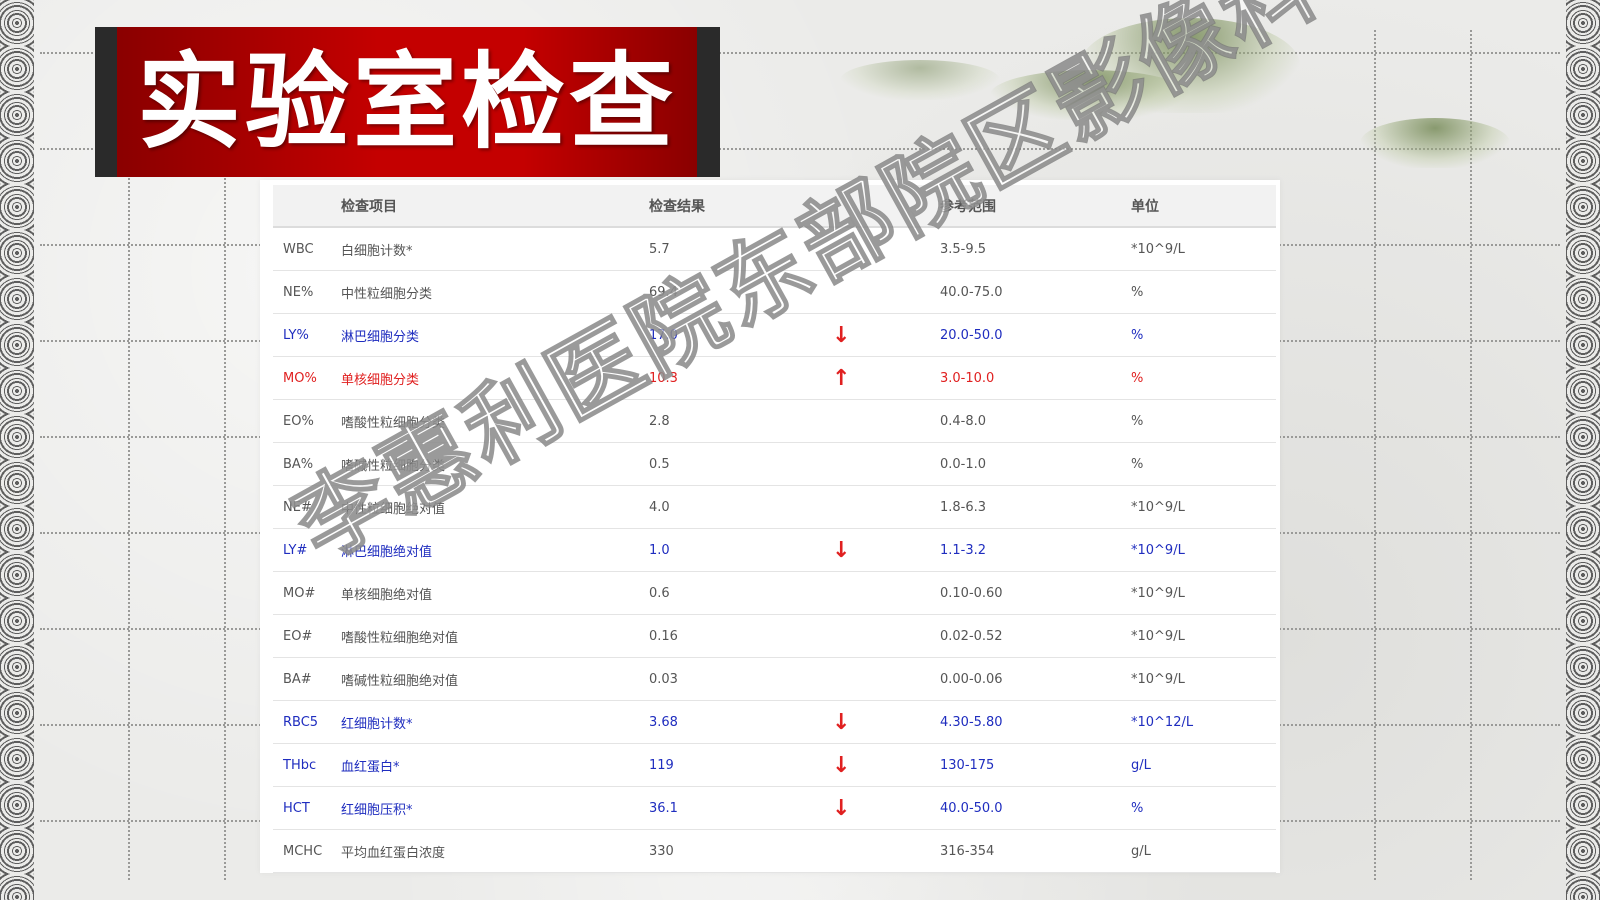 This screenshot has height=900, width=1600. I want to click on cell-reference-range: 20.0-50.0, so click(1035, 335).